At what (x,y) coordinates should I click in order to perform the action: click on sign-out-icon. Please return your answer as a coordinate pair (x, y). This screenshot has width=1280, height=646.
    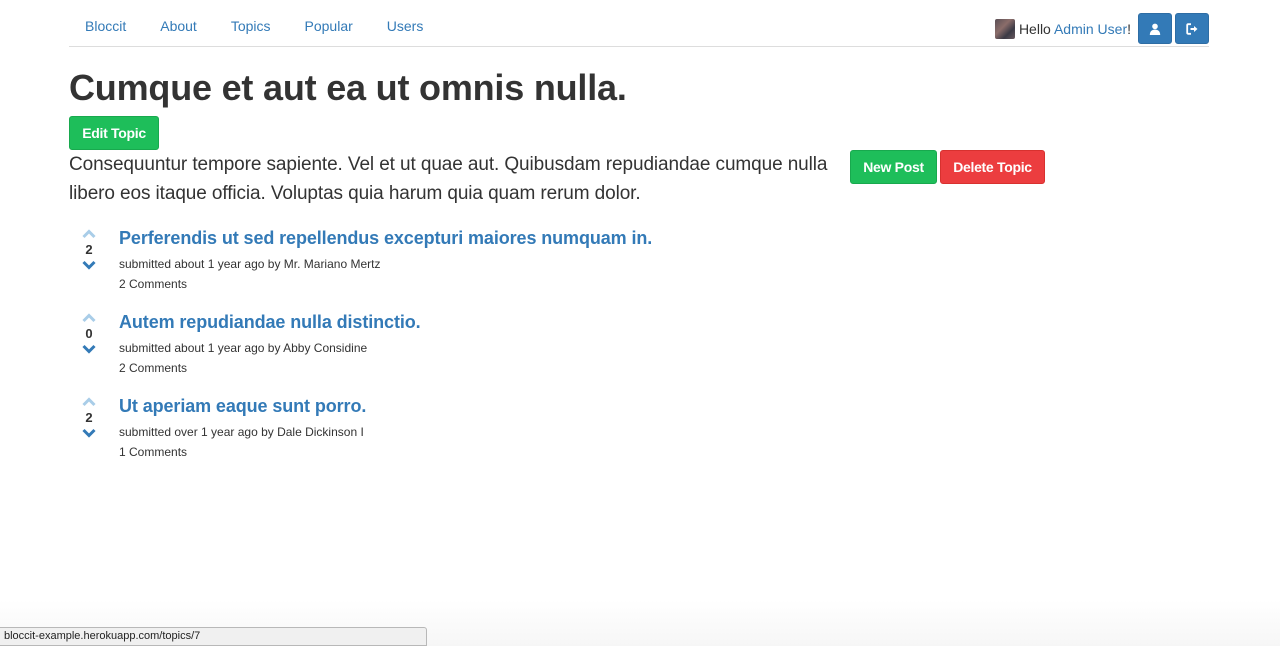
    Looking at the image, I should click on (1191, 28).